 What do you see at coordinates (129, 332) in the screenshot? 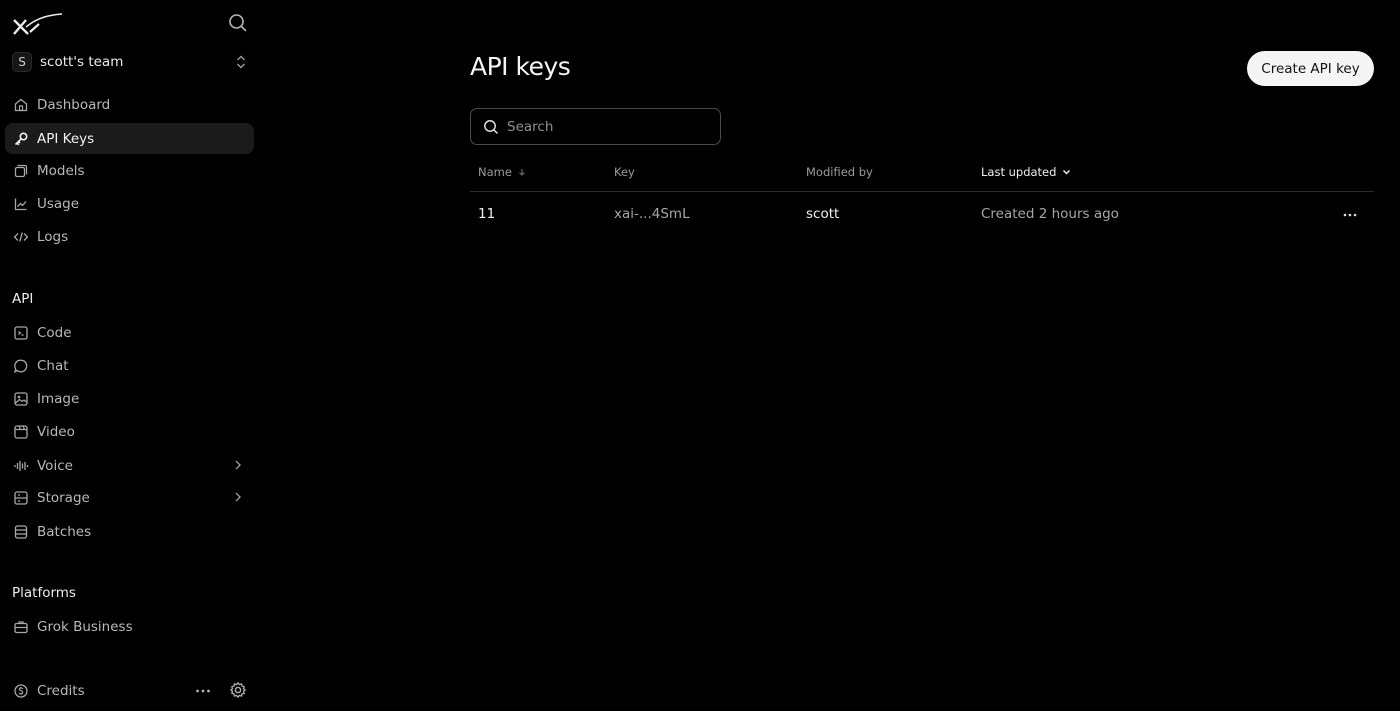
I see `sidebar-item-code: Code` at bounding box center [129, 332].